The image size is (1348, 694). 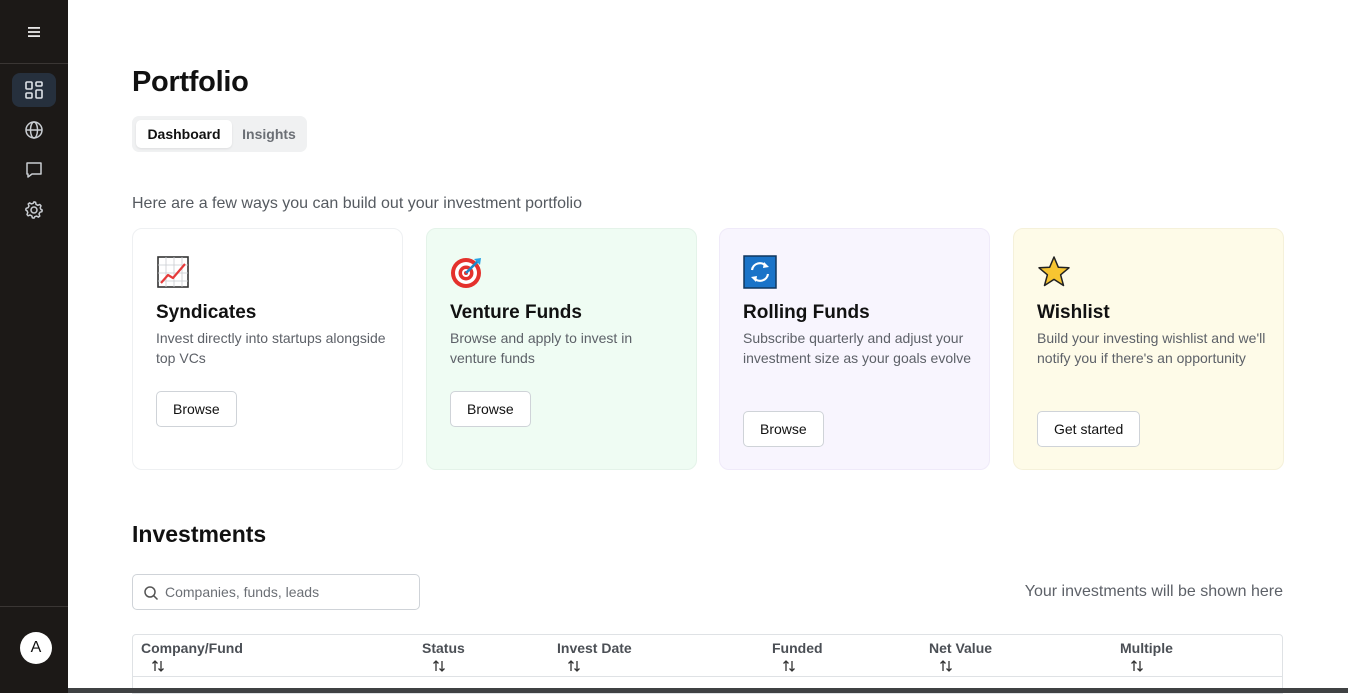 What do you see at coordinates (806, 312) in the screenshot?
I see `card-title: Rolling Funds` at bounding box center [806, 312].